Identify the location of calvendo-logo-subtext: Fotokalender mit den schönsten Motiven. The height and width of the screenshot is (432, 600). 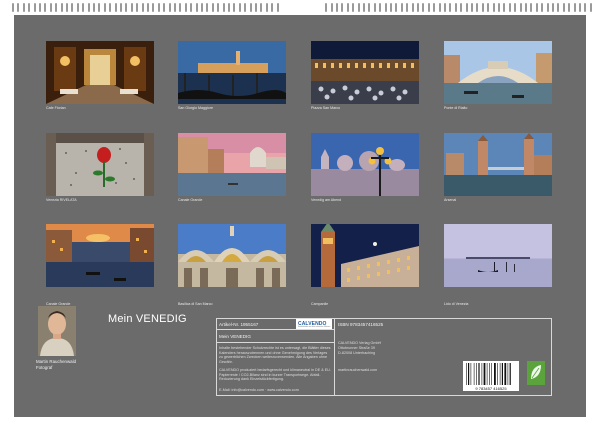
(314, 326).